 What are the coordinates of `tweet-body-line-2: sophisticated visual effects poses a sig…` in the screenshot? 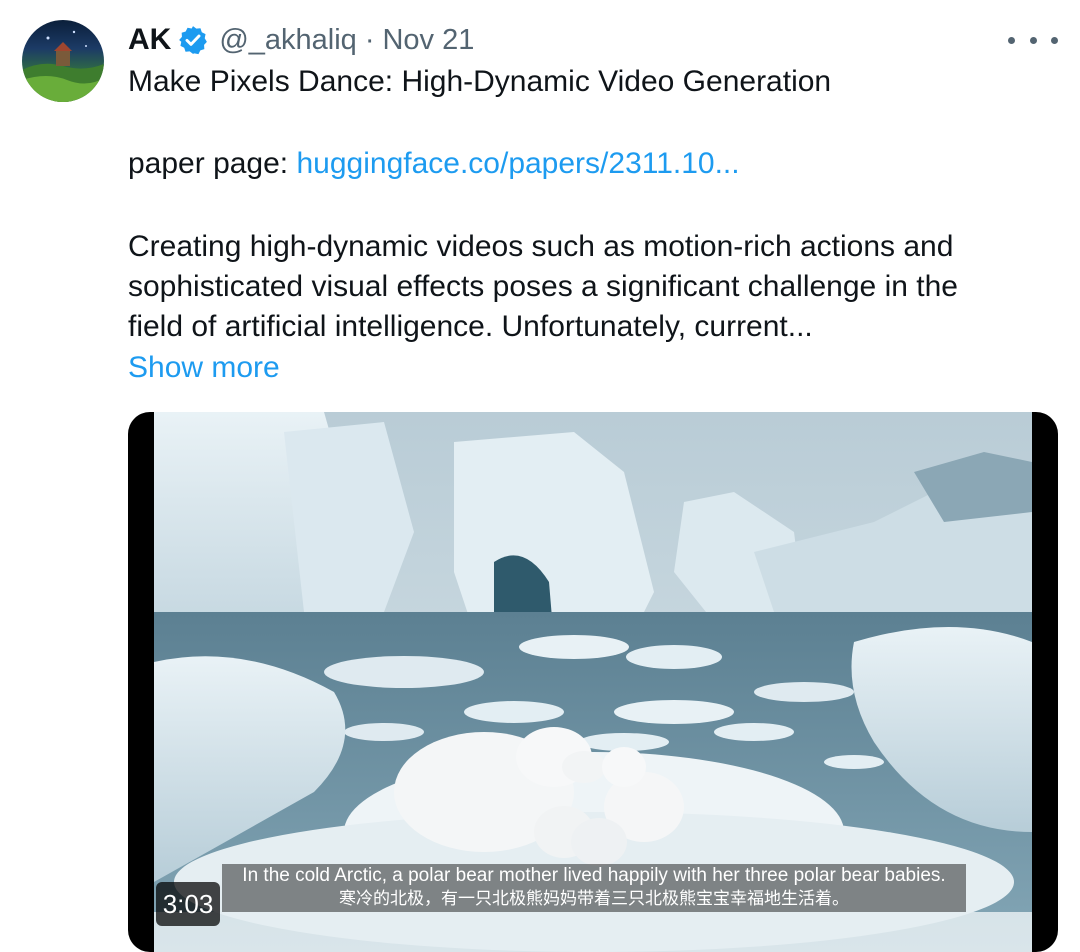 It's located at (543, 286).